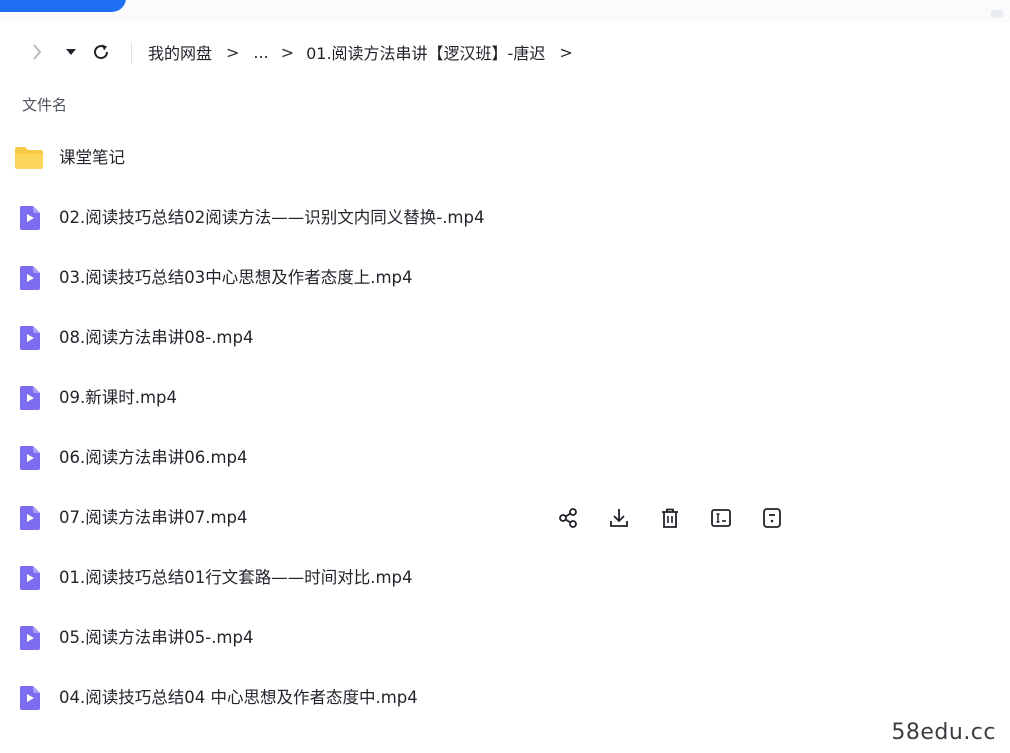  Describe the element at coordinates (505, 638) in the screenshot. I see `list-item: 05.阅读方法串讲05-.mp4` at that location.